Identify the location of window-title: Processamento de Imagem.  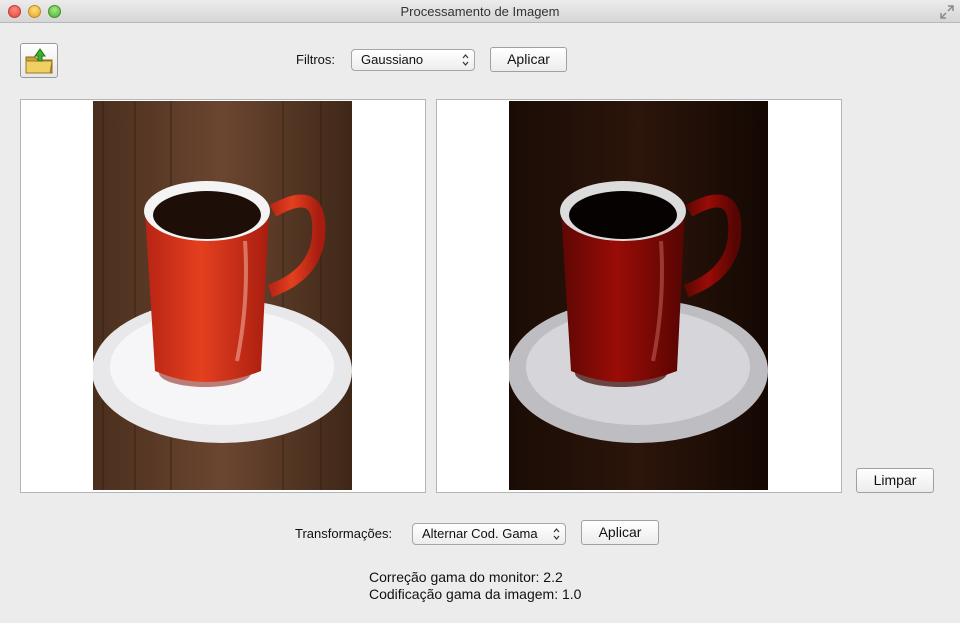
(480, 11).